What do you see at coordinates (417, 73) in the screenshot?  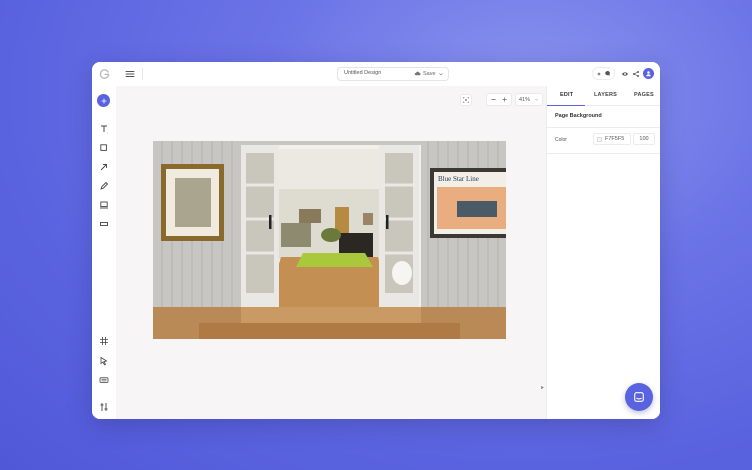 I see `cloud-icon` at bounding box center [417, 73].